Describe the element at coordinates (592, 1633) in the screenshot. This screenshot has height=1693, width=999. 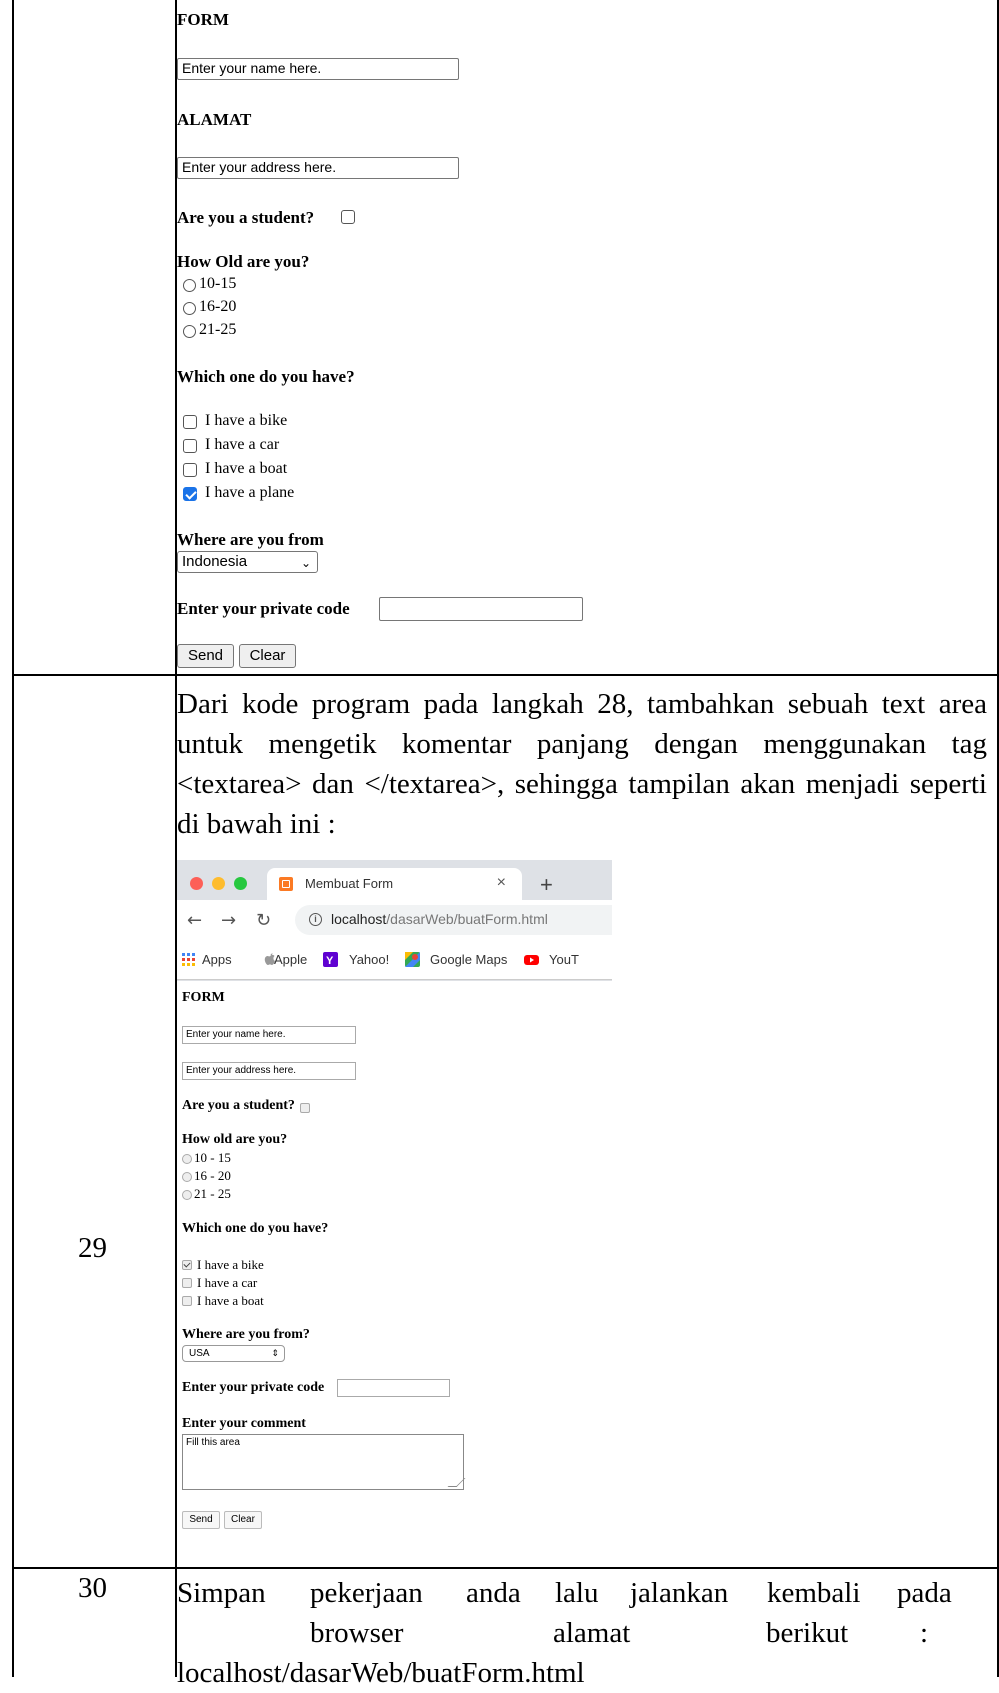
I see `instruction-word: alamat` at that location.